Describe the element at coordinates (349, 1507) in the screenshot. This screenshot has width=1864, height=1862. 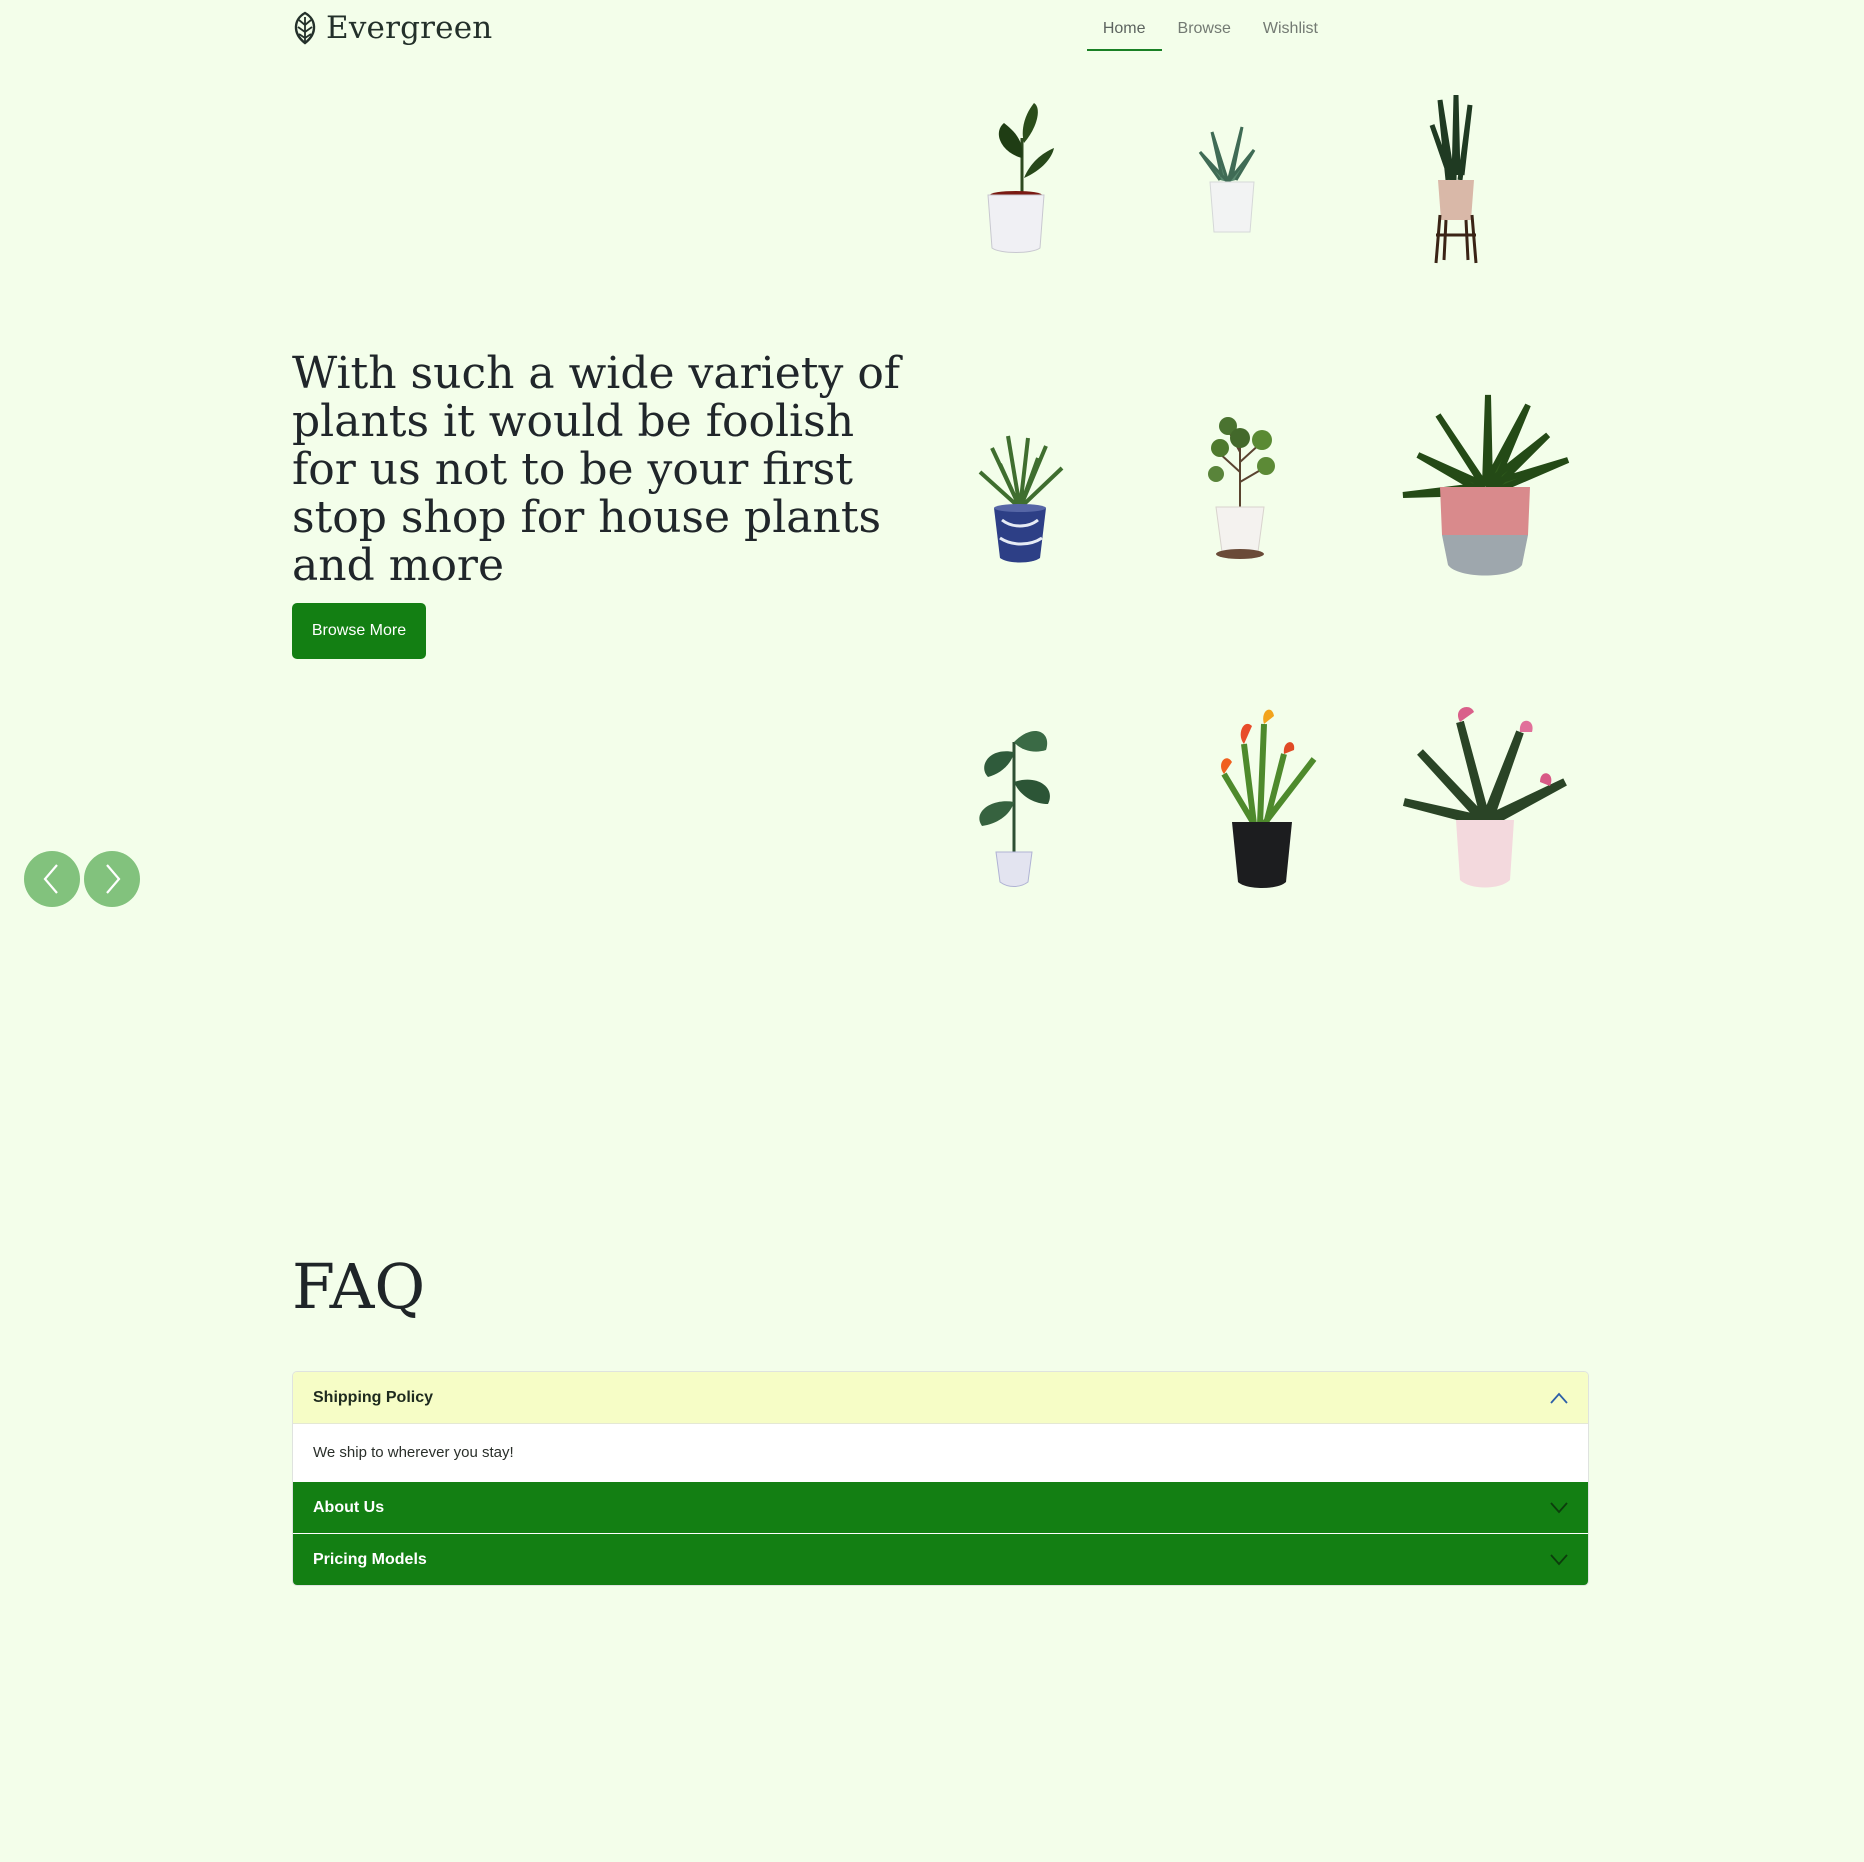
I see `faq-question: About Us` at that location.